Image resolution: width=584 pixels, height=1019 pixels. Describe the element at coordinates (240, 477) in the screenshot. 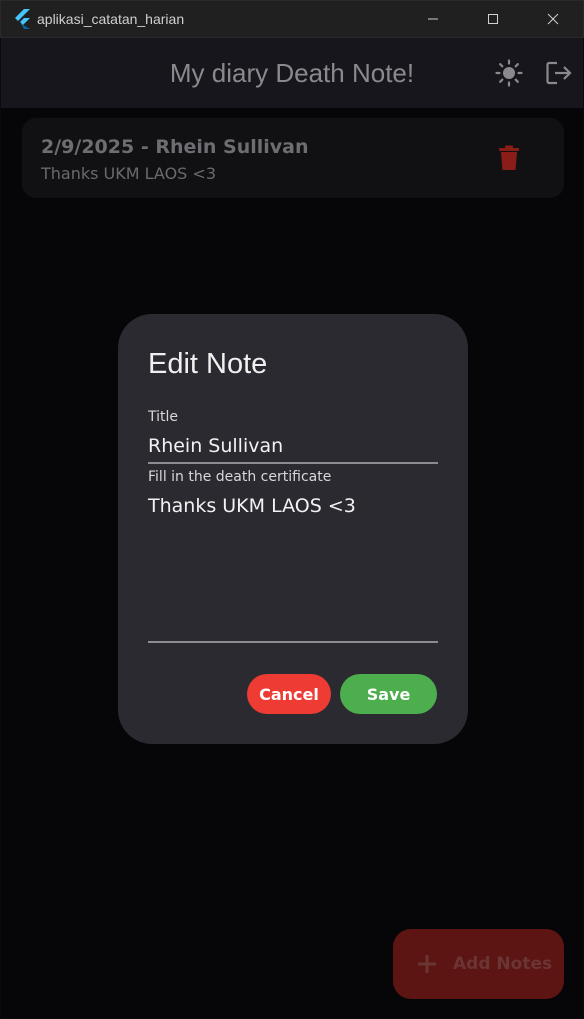

I see `content-field-label: Fill in the death certificate` at that location.